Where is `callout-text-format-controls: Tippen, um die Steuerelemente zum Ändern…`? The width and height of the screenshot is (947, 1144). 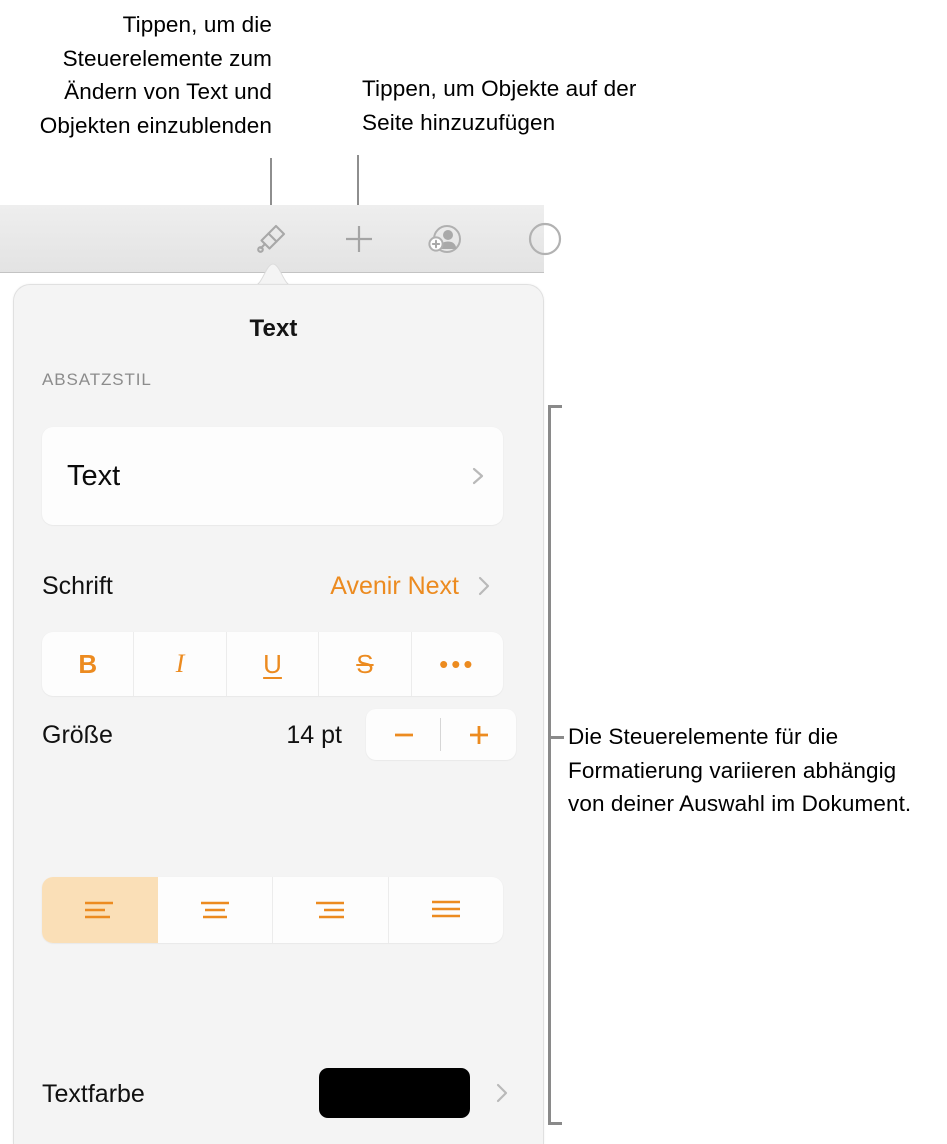 callout-text-format-controls: Tippen, um die Steuerelemente zum Ändern… is located at coordinates (155, 75).